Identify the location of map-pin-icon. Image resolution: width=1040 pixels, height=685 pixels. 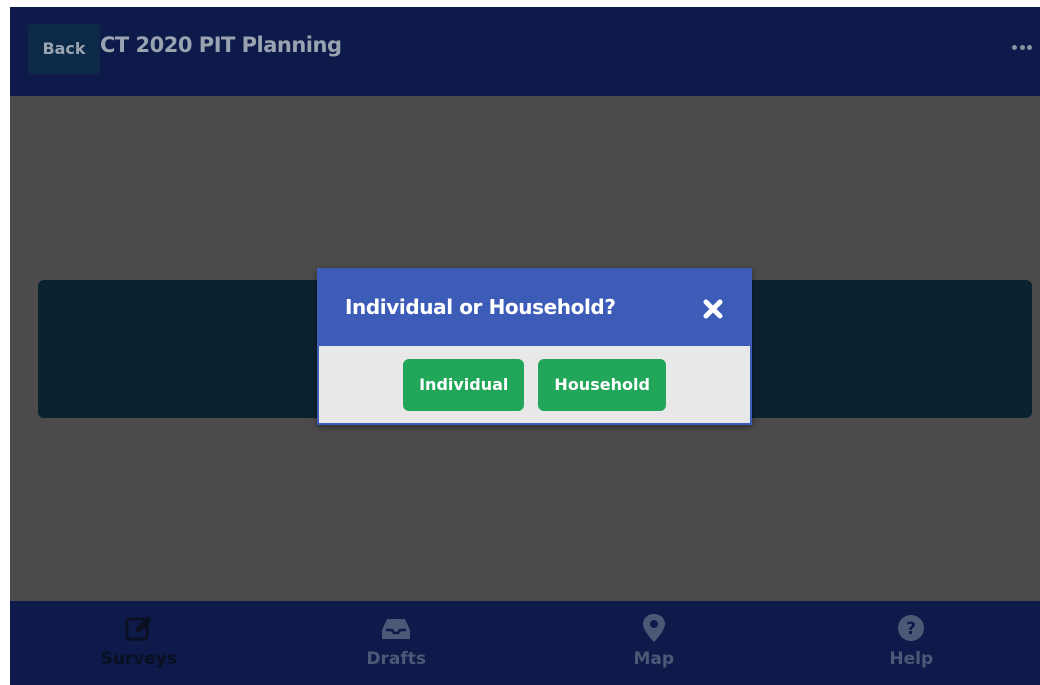
(653, 628).